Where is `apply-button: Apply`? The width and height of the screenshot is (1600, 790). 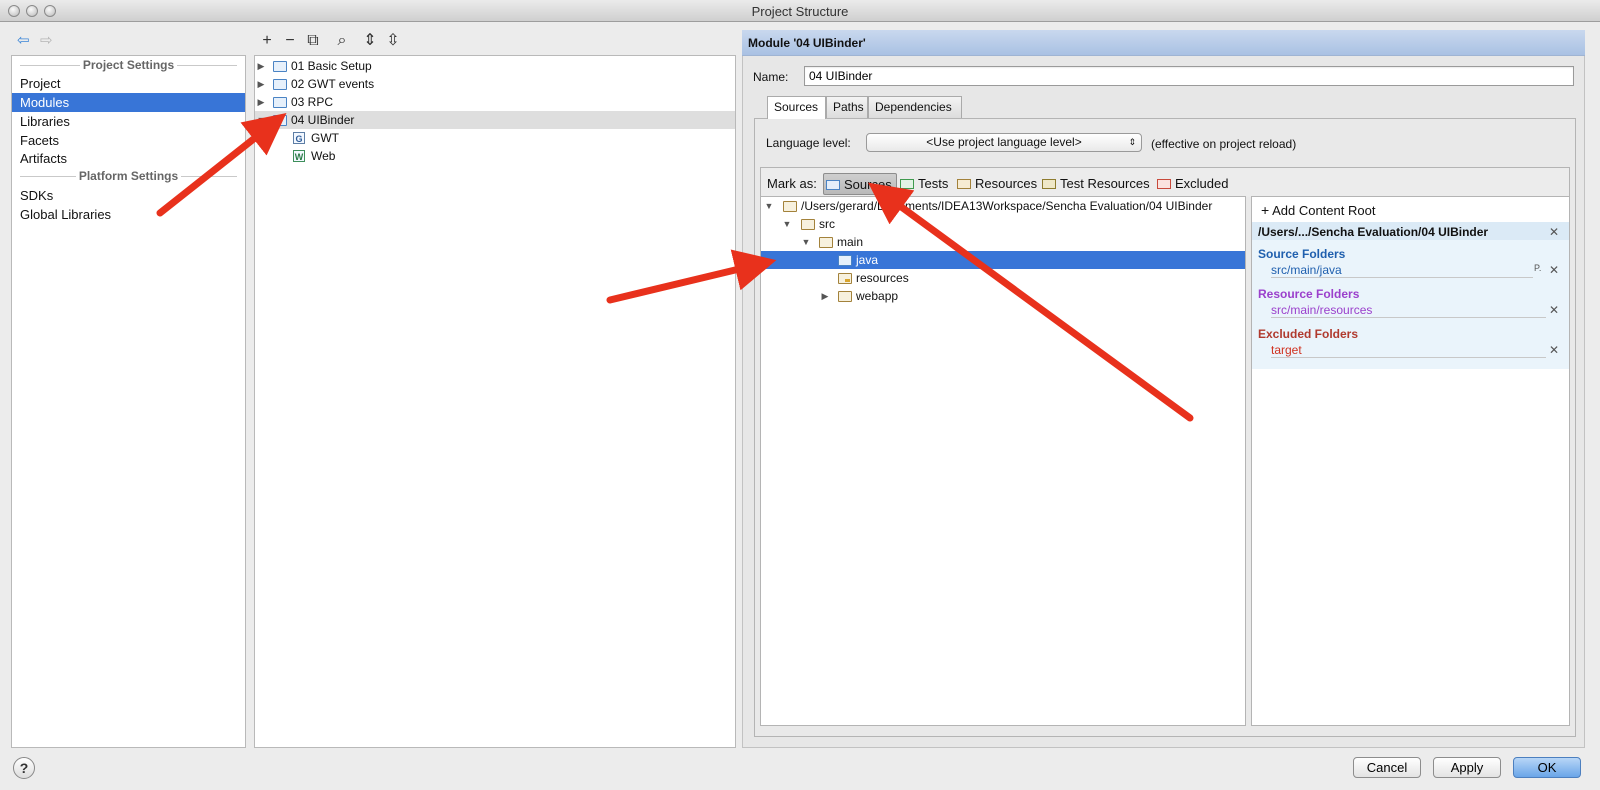
apply-button: Apply is located at coordinates (1467, 767).